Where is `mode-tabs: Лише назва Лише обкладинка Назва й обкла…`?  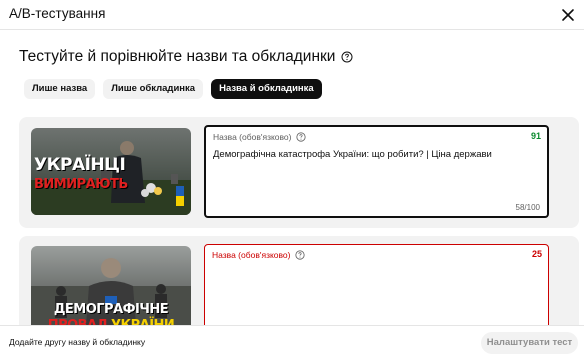
mode-tabs: Лише назва Лише обкладинка Назва й обкла… is located at coordinates (173, 89).